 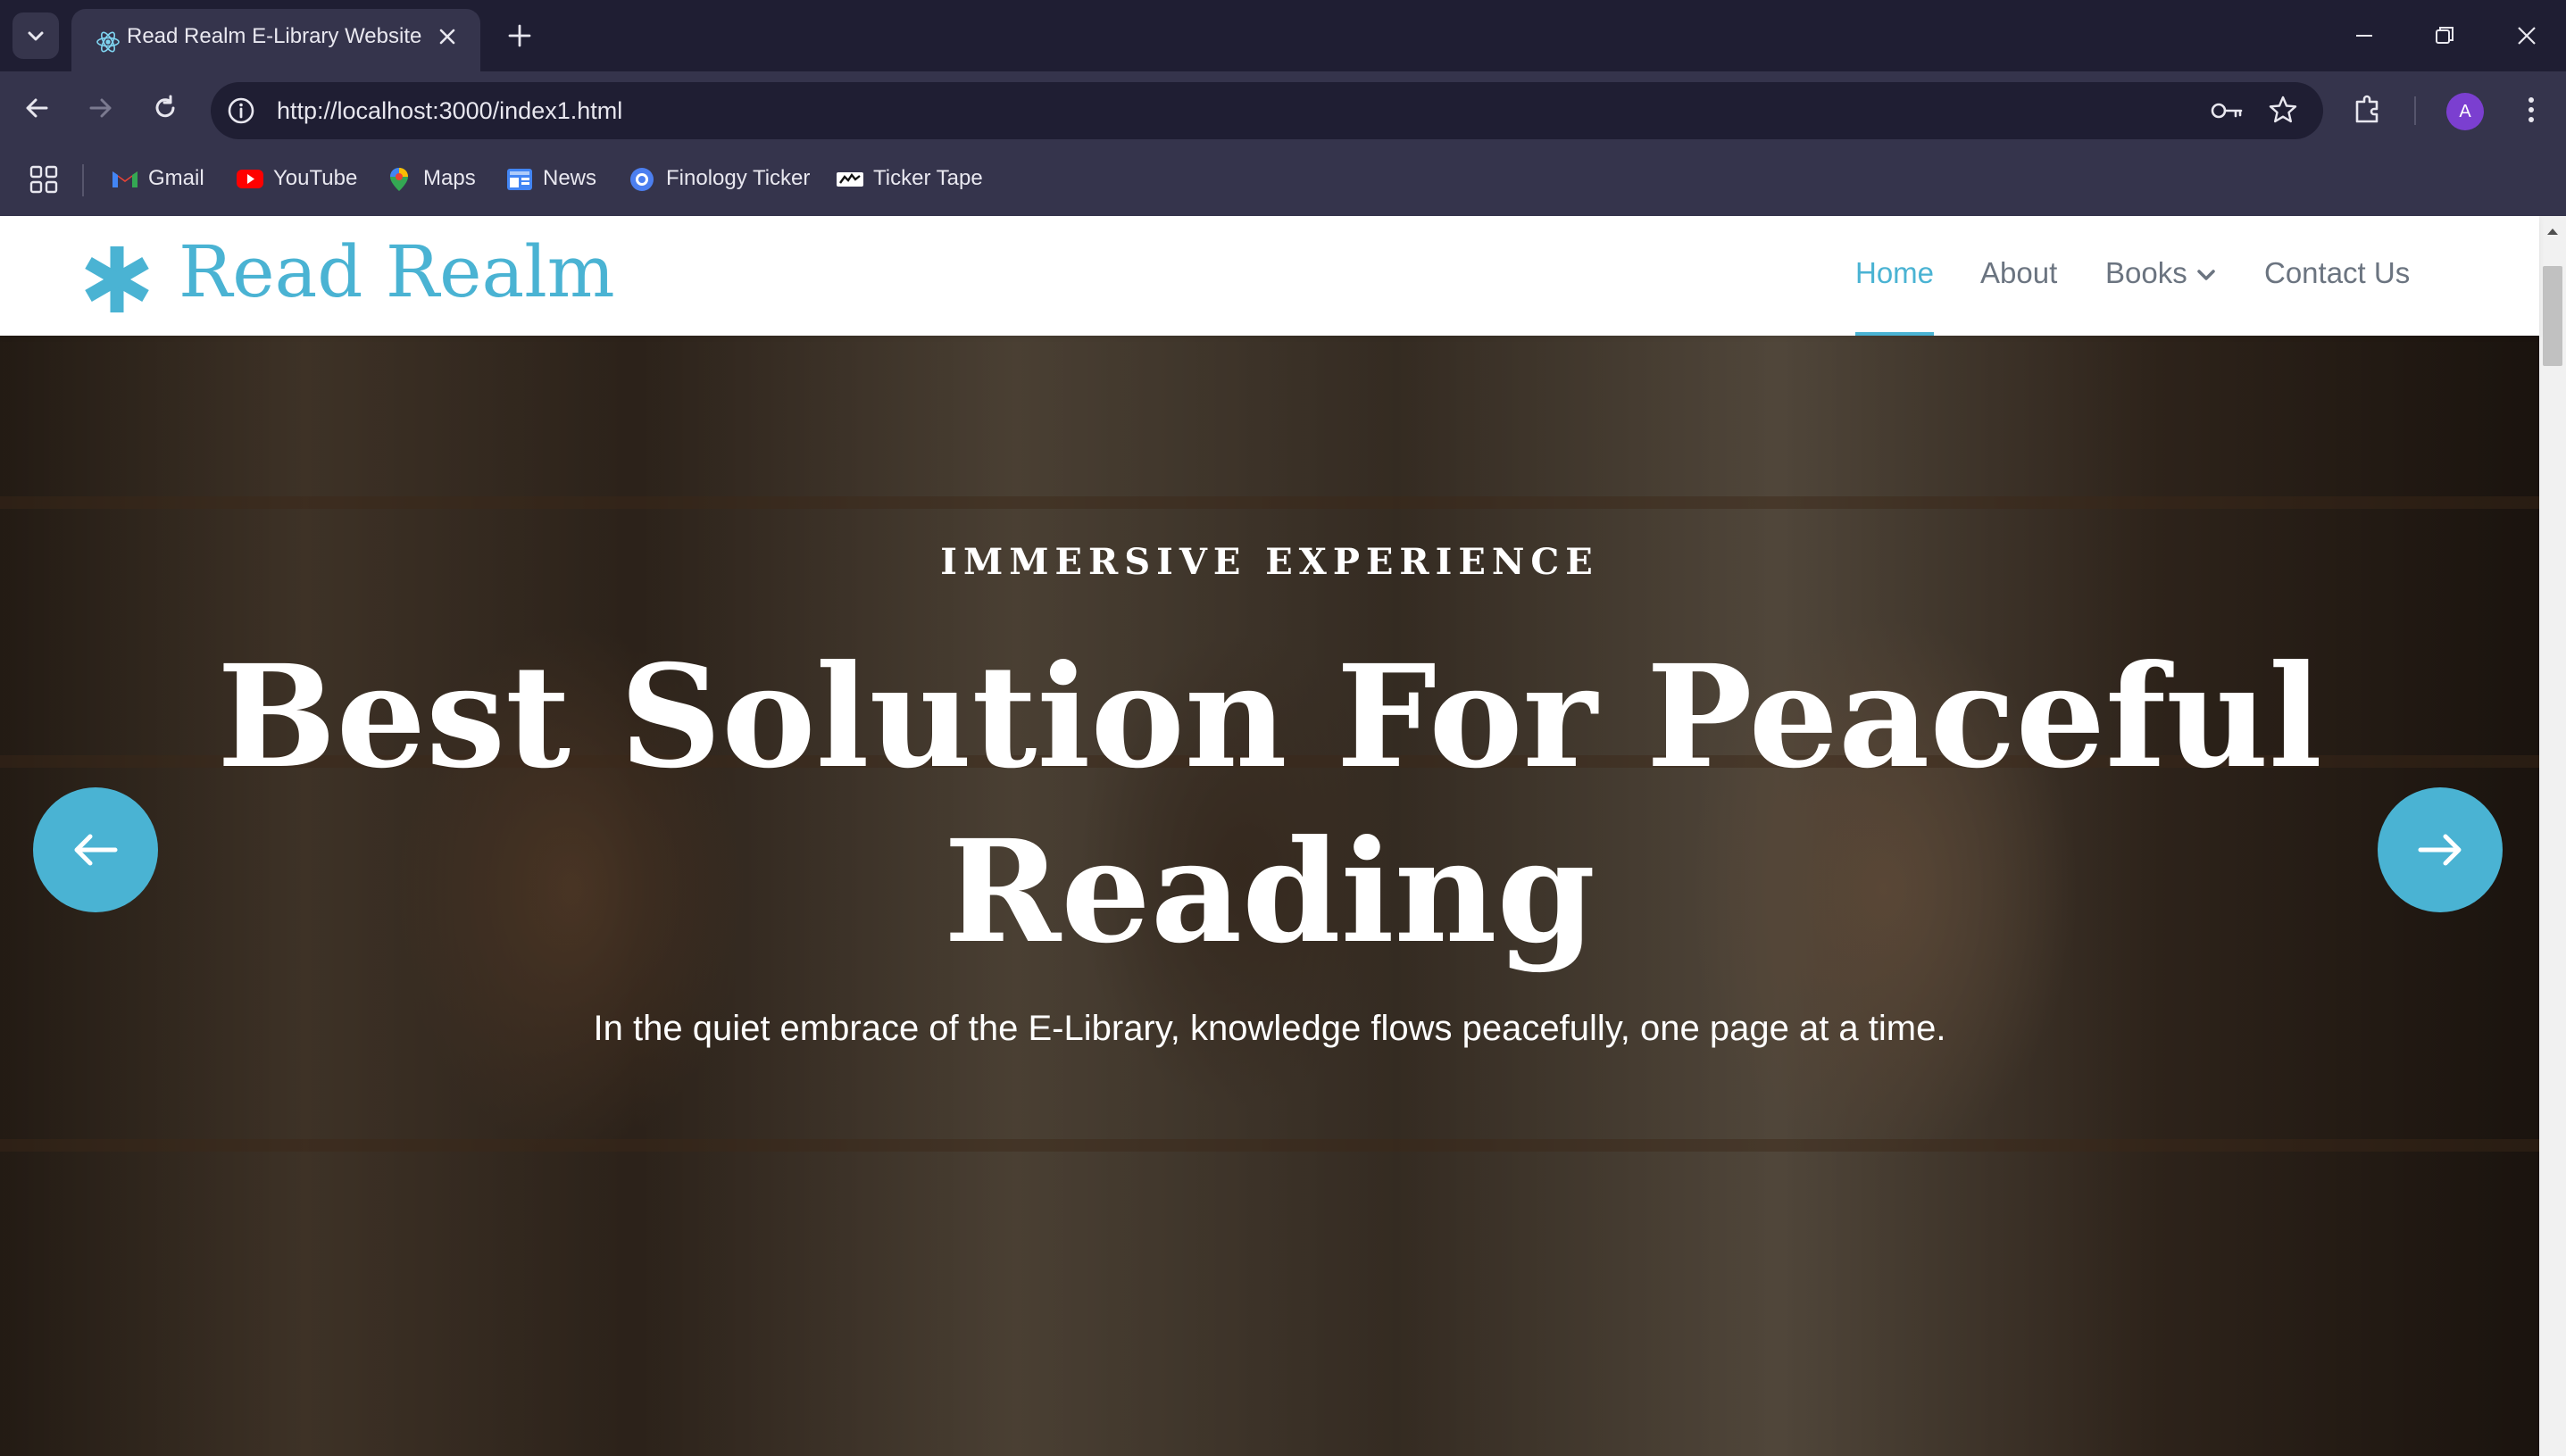 What do you see at coordinates (431, 179) in the screenshot?
I see `bookmark-maps: Maps` at bounding box center [431, 179].